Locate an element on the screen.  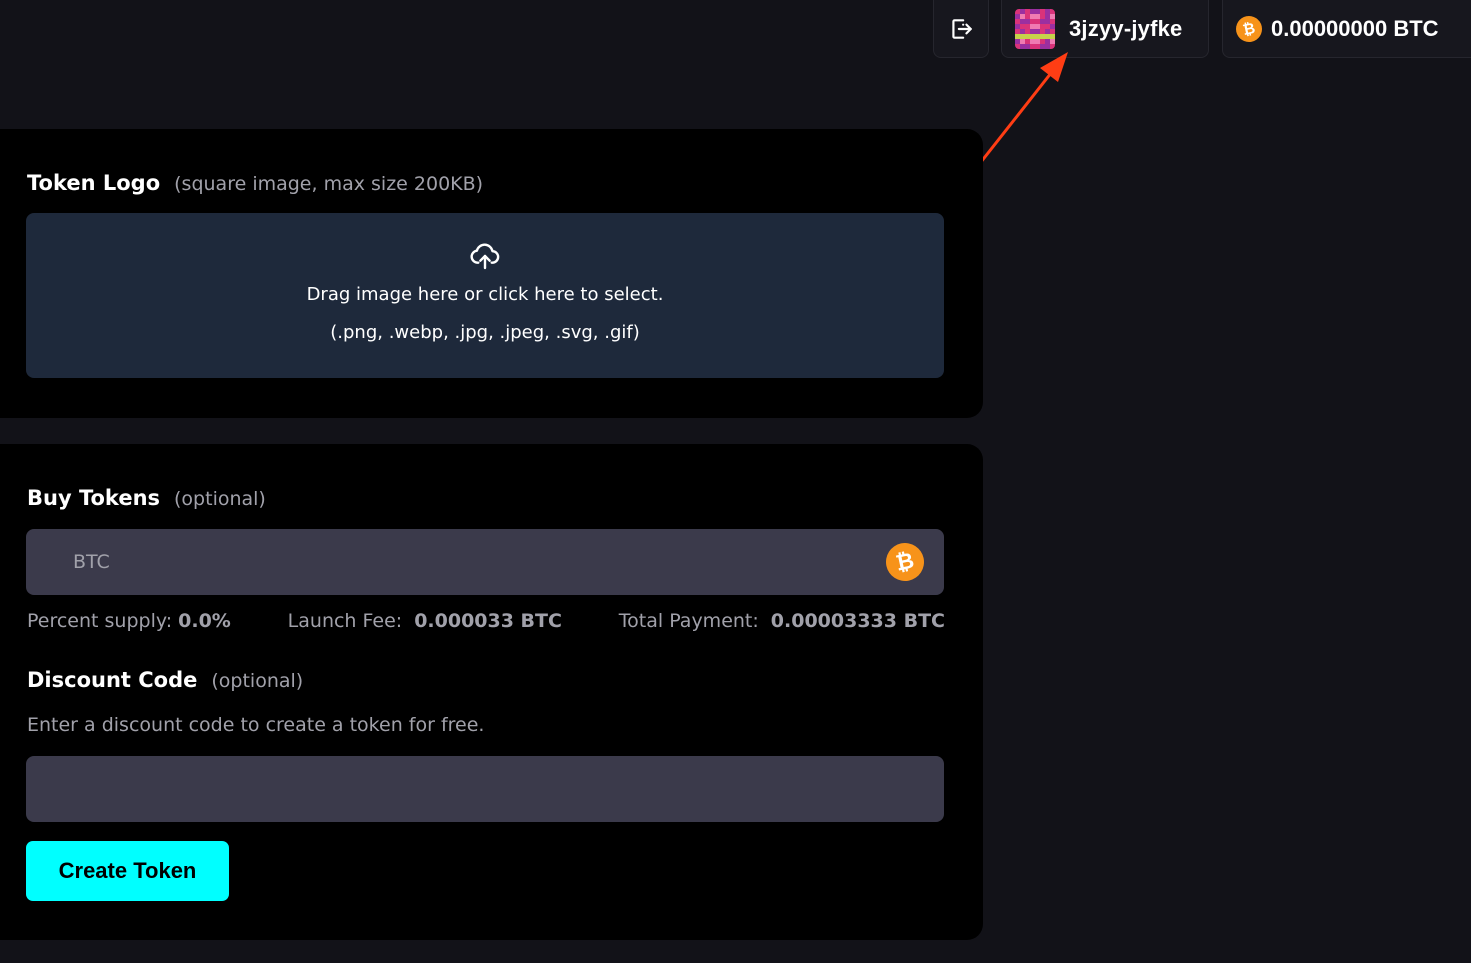
logout-icon is located at coordinates (962, 28).